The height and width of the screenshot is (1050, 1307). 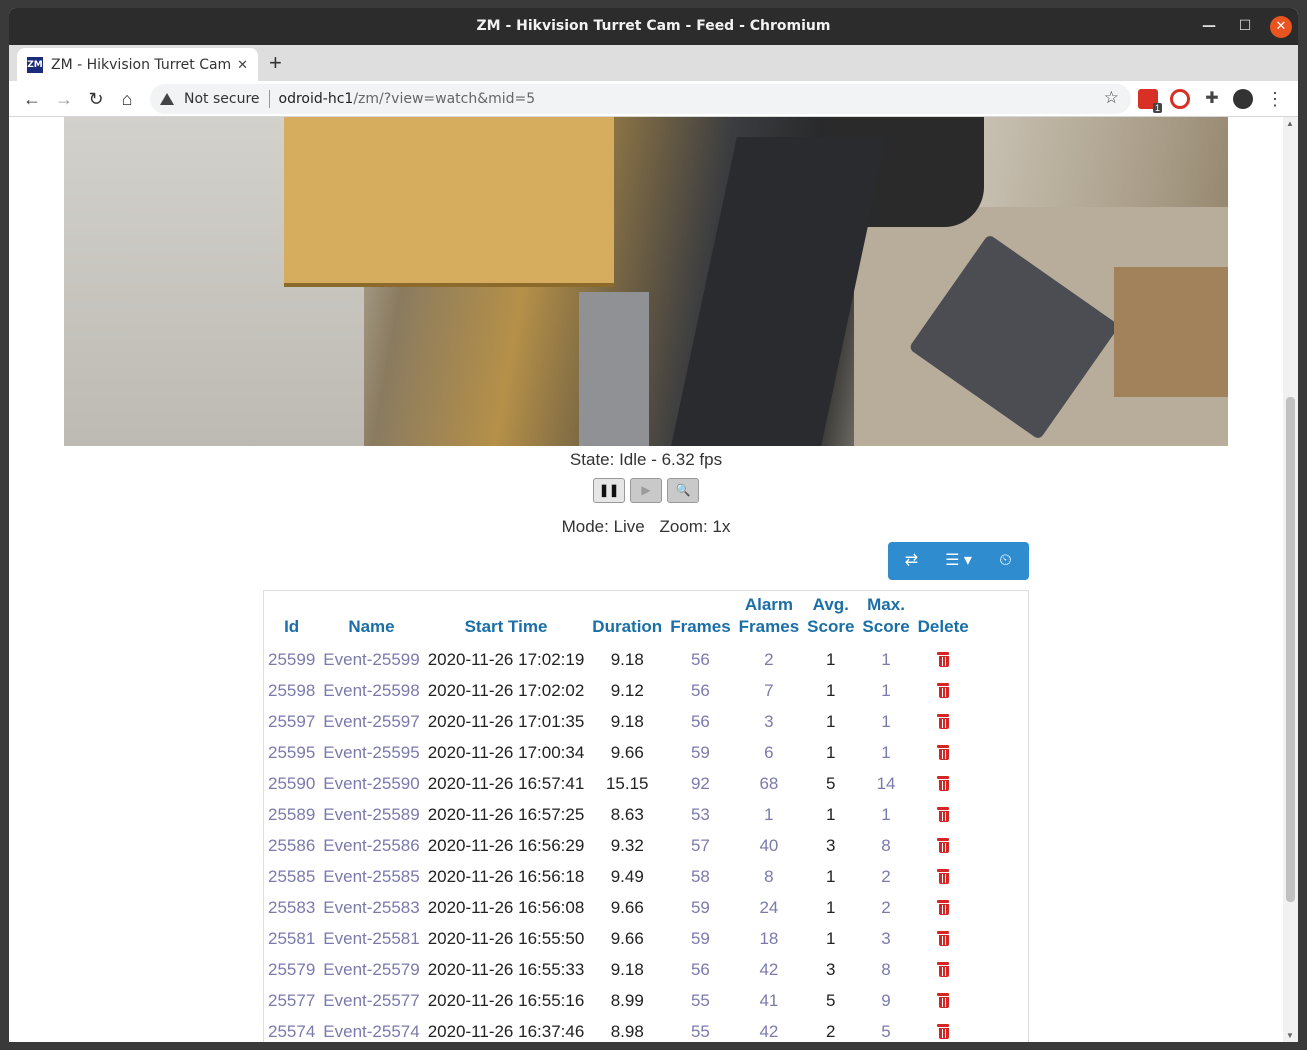 What do you see at coordinates (371, 1029) in the screenshot?
I see `event-name-link: Event-25574` at bounding box center [371, 1029].